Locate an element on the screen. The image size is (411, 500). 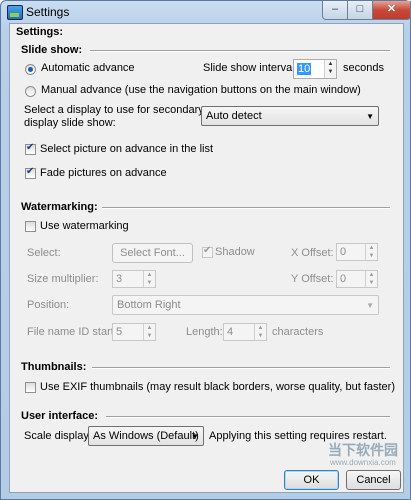
y-offset-stepper: 0 ▲ ▼ is located at coordinates (357, 279).